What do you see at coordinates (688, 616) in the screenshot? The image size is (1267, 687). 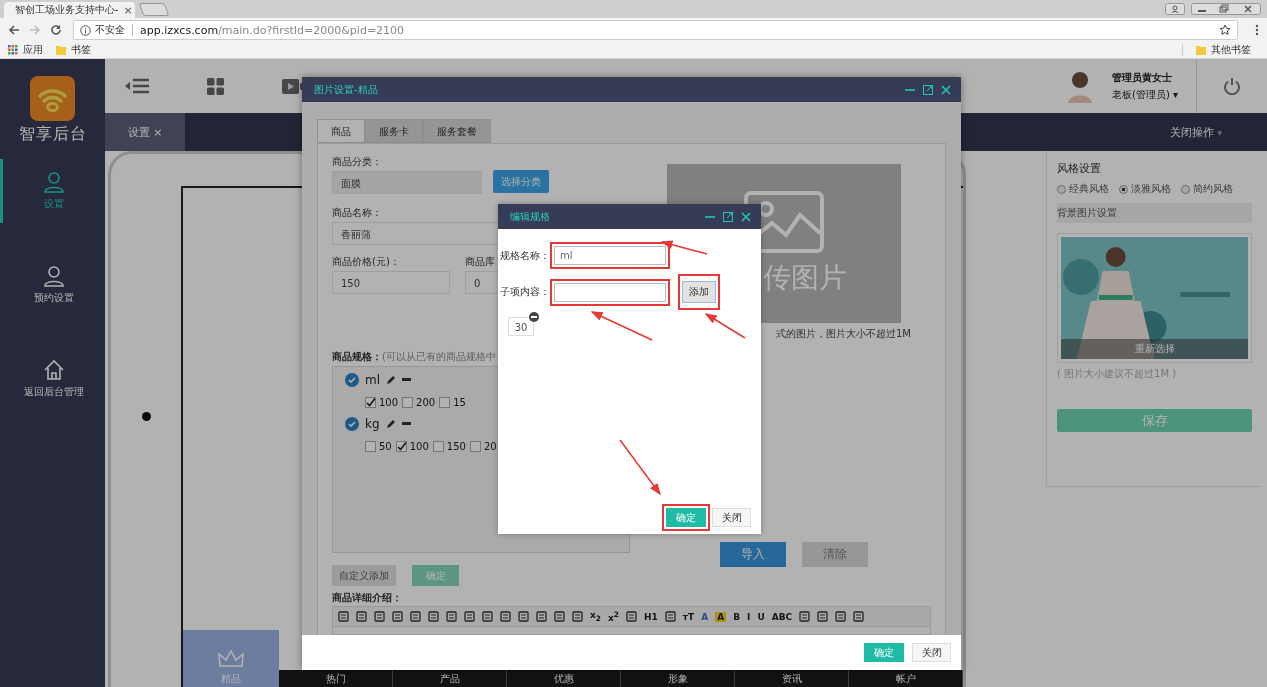 I see `toolbar-button: тT` at bounding box center [688, 616].